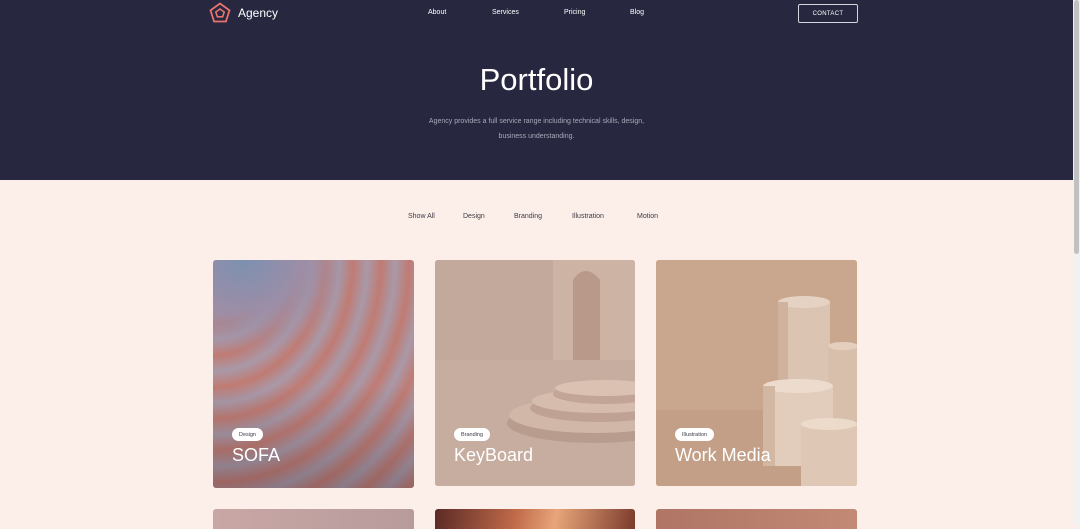 The image size is (1080, 529). What do you see at coordinates (723, 455) in the screenshot?
I see `card-title: Work Media` at bounding box center [723, 455].